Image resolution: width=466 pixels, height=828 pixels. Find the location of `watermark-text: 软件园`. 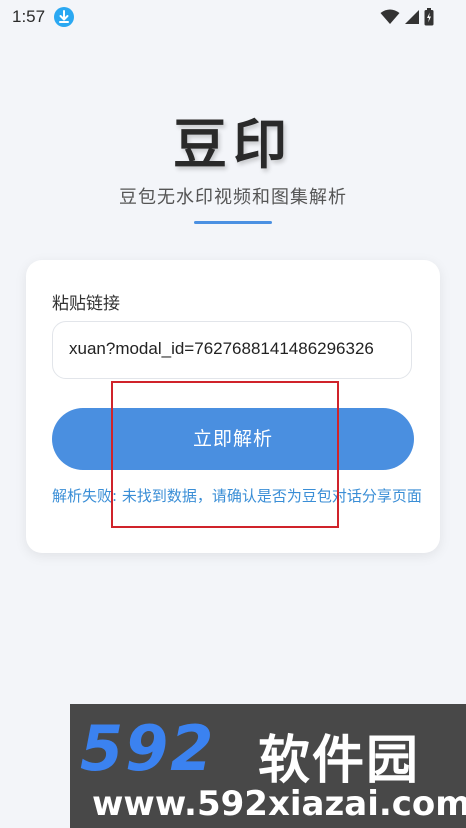

watermark-text: 软件园 is located at coordinates (339, 761).